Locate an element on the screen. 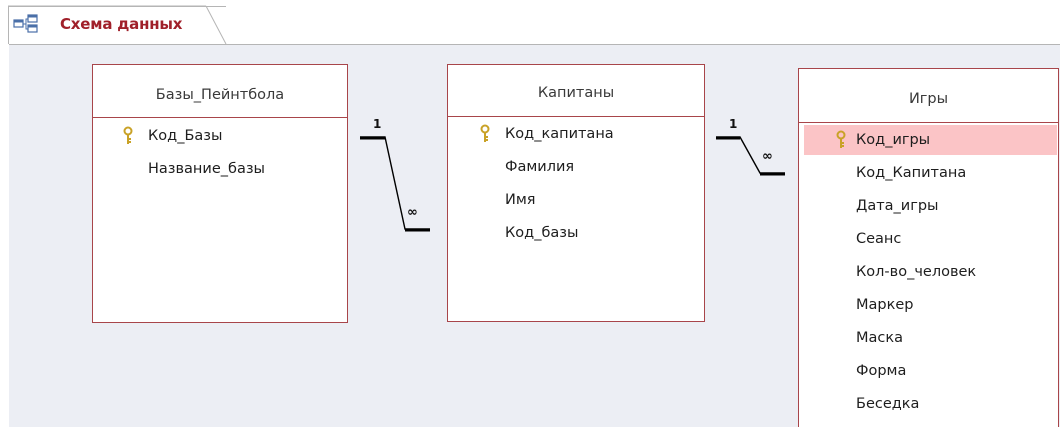 Image resolution: width=1060 pixels, height=427 pixels. table-bazy-peintbola: Базы_Пейнтбола Код_Базы Название_базы is located at coordinates (220, 193).